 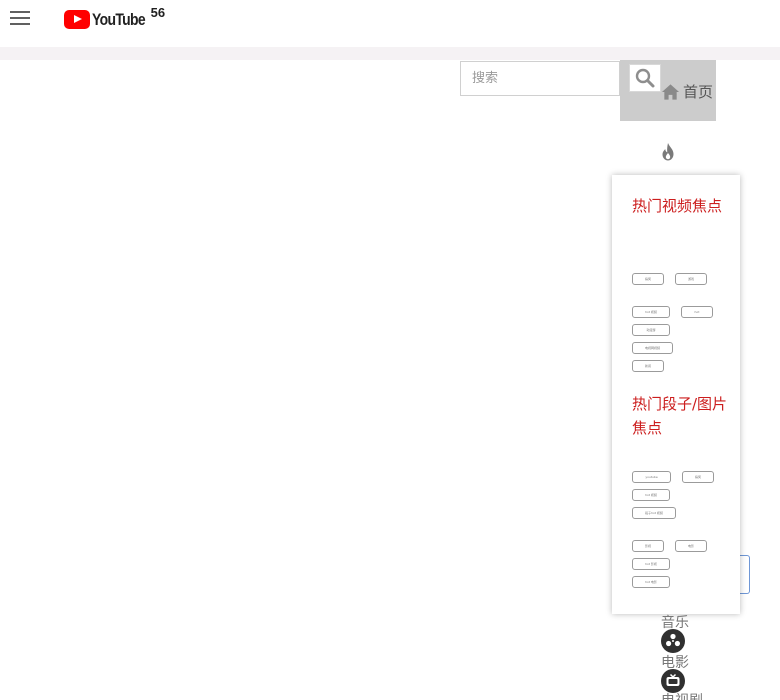 What do you see at coordinates (390, 23) in the screenshot?
I see `top-bar: YouTube 56` at bounding box center [390, 23].